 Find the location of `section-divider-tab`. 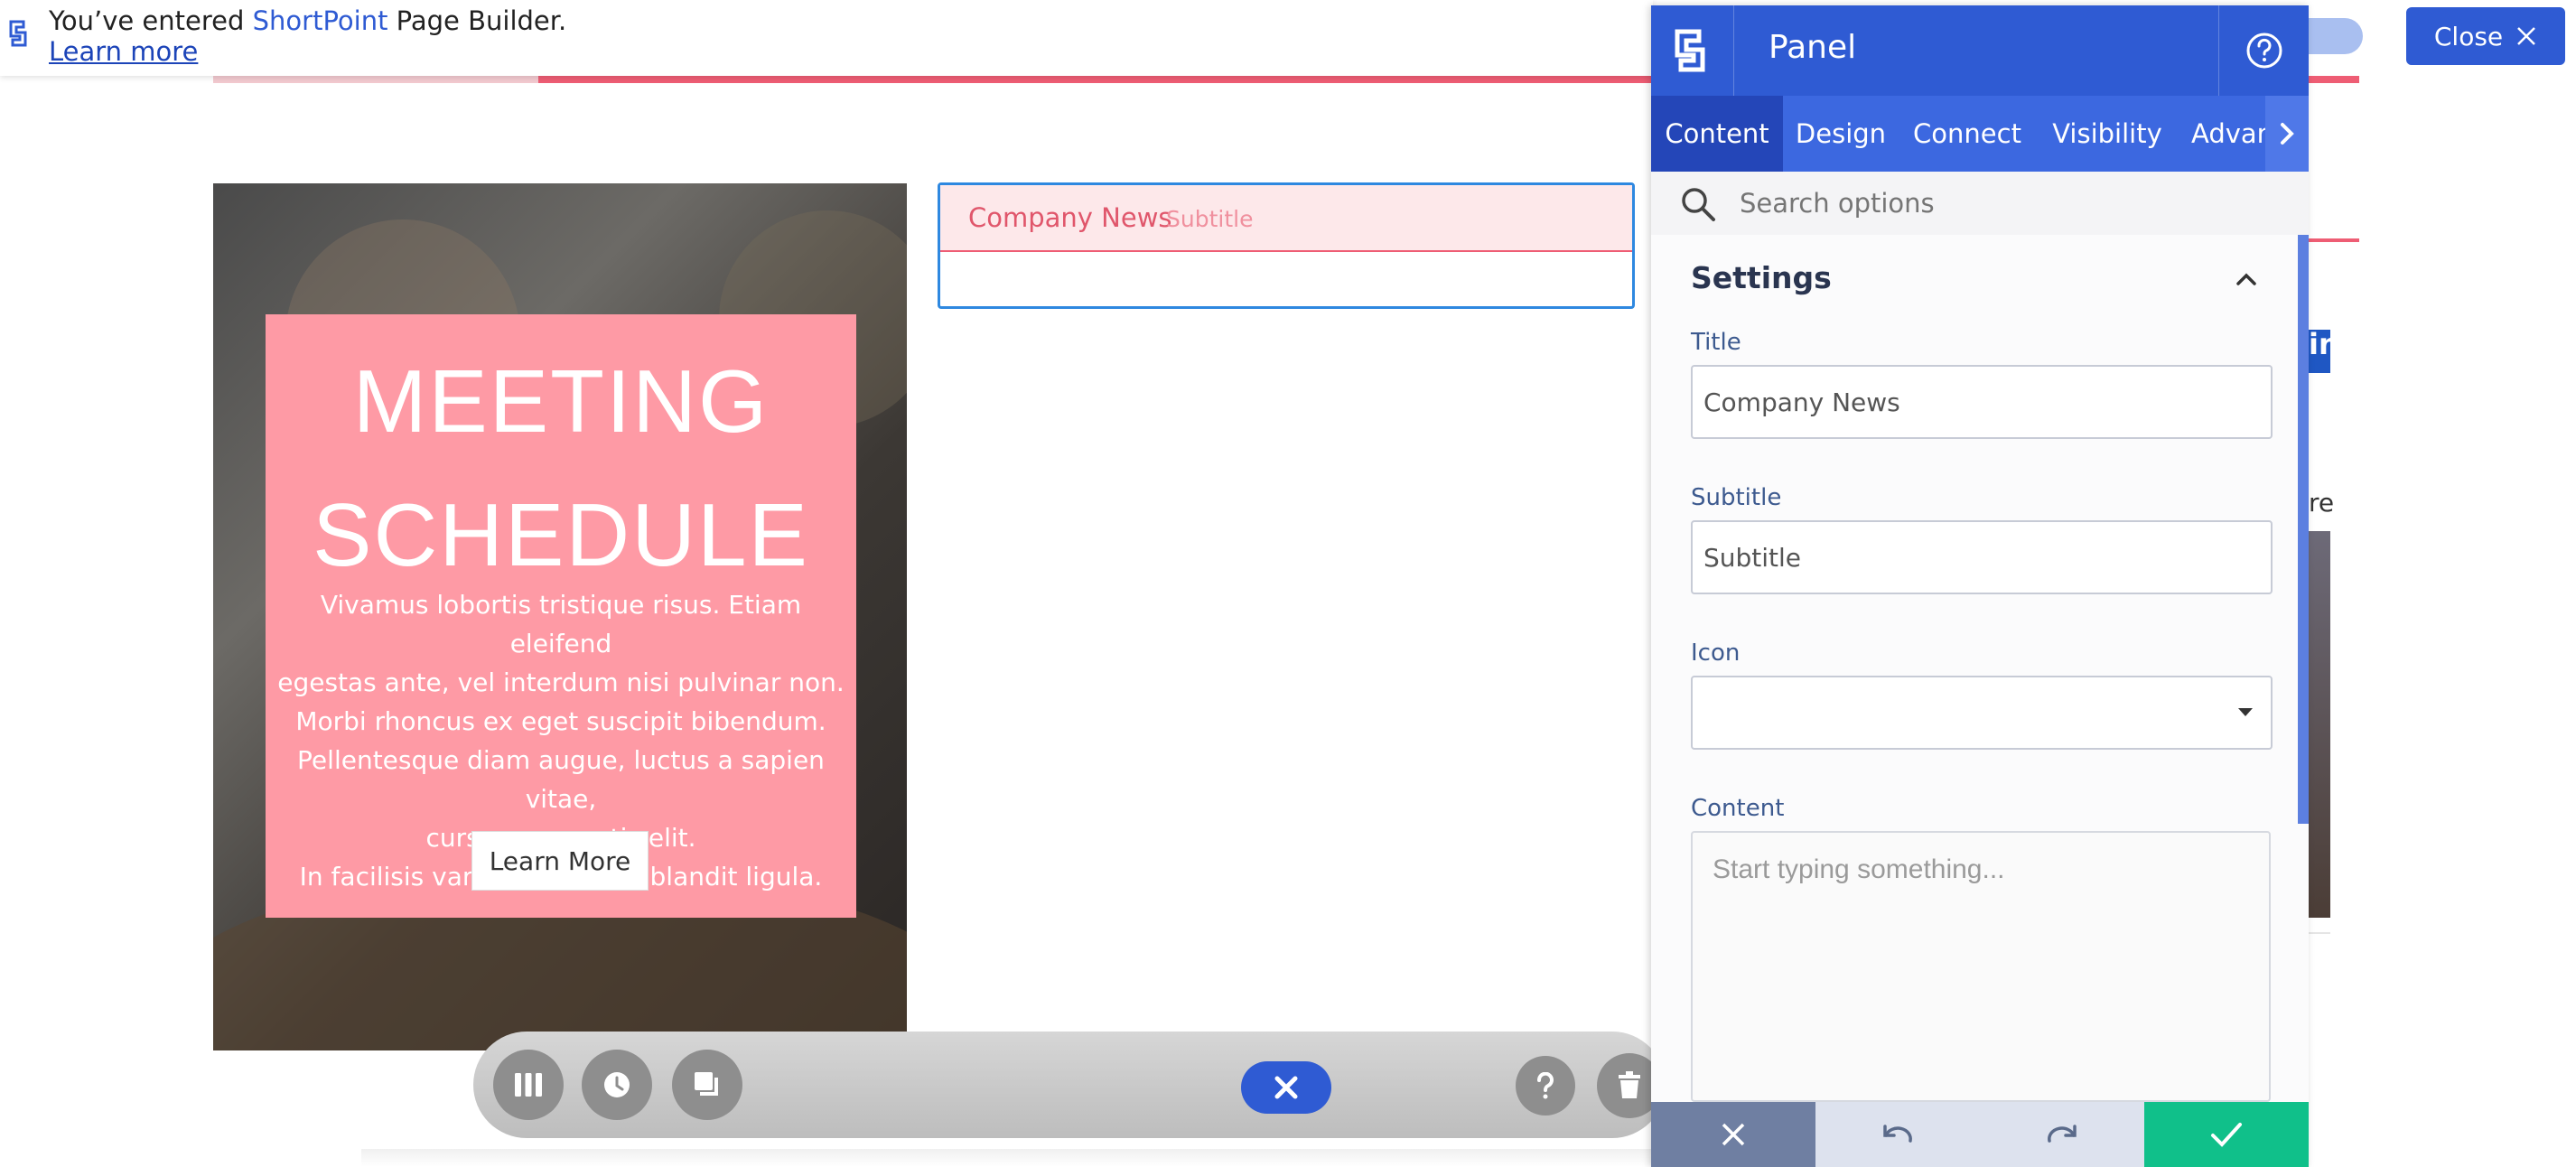

section-divider-tab is located at coordinates (375, 79).